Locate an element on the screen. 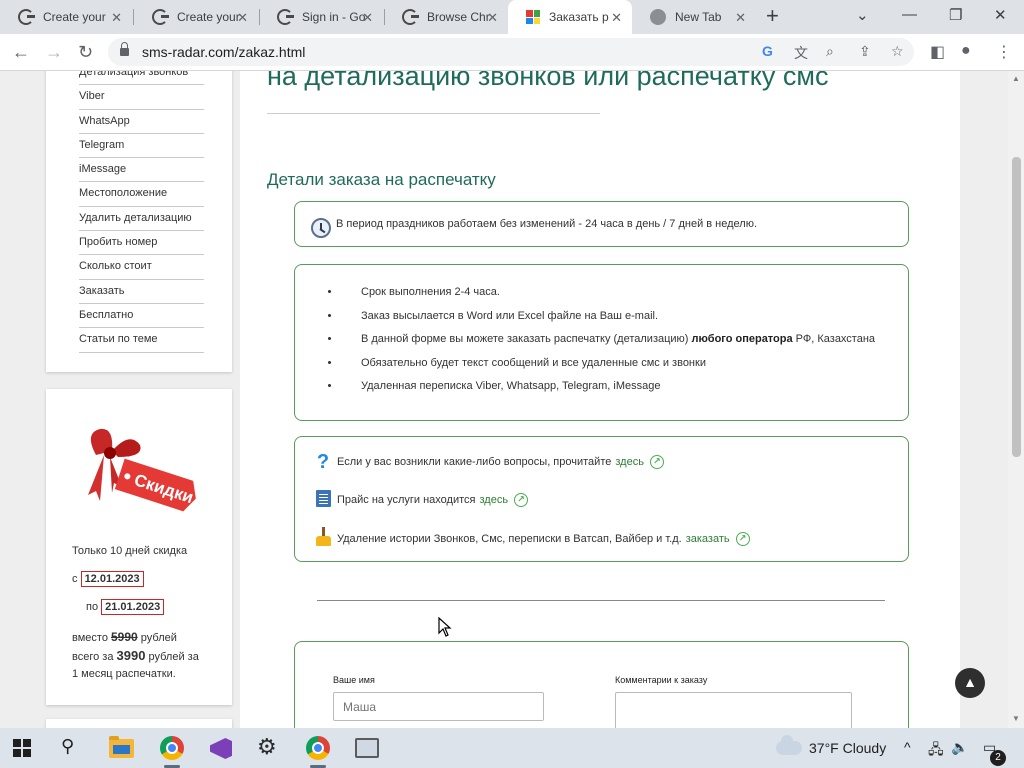 This screenshot has height=768, width=1024. url-text: sms-radar.com/zakaz.html is located at coordinates (223, 52).